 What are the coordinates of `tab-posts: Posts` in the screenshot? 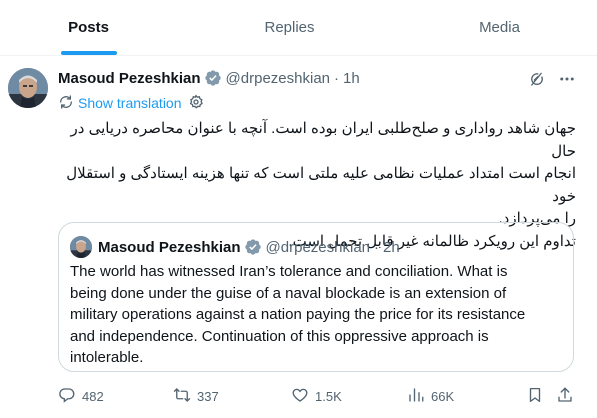 It's located at (88, 27).